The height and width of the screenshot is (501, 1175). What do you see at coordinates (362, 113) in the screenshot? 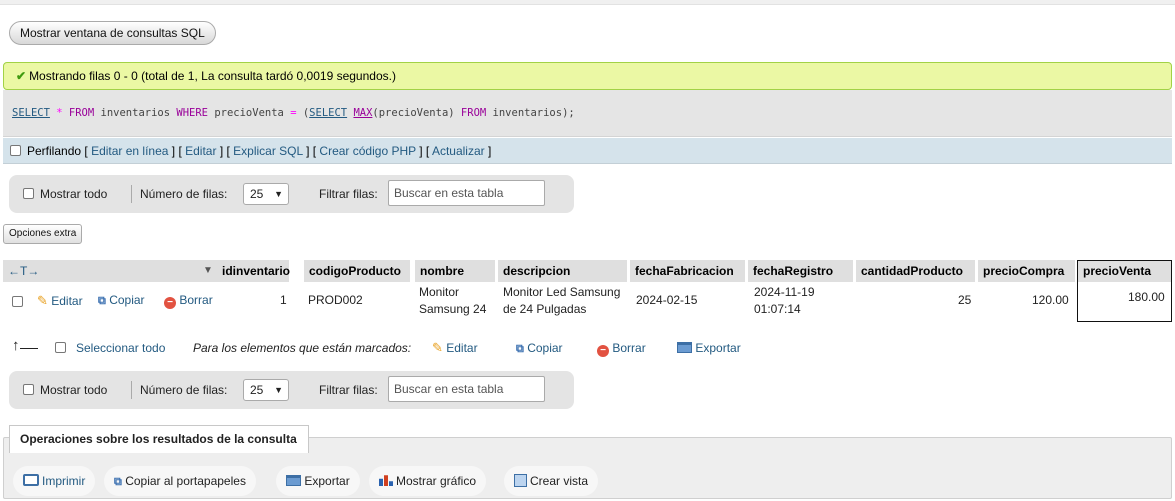
I see `sql-function-max: MAX` at bounding box center [362, 113].